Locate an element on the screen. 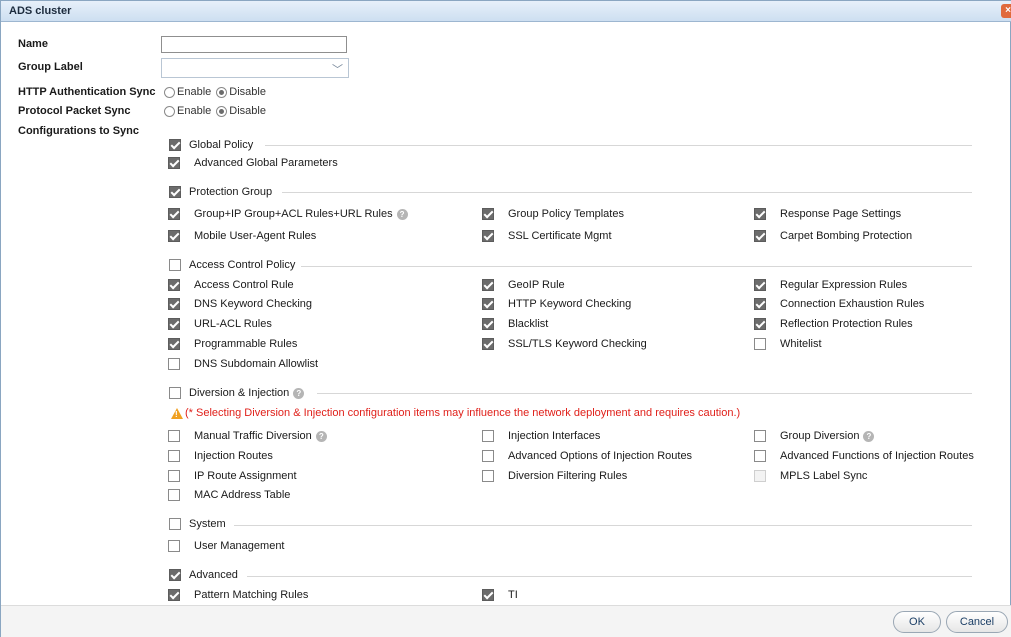 The height and width of the screenshot is (637, 1011). sync-item-programmable-rules: Programmable Rules is located at coordinates (232, 344).